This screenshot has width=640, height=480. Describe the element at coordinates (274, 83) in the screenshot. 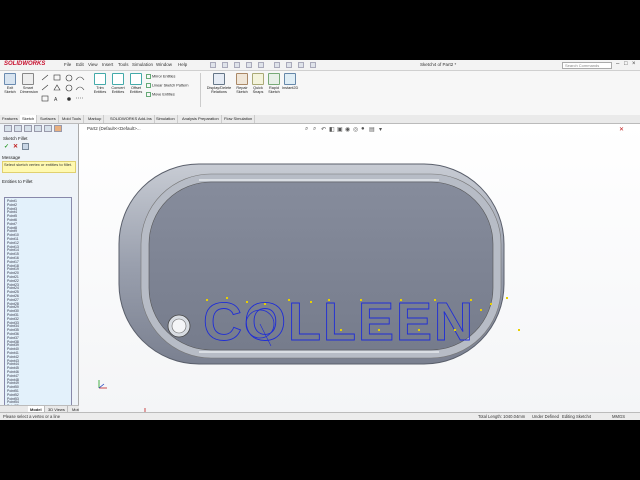

I see `rapid-sketch-button: Rapid Sketch` at that location.